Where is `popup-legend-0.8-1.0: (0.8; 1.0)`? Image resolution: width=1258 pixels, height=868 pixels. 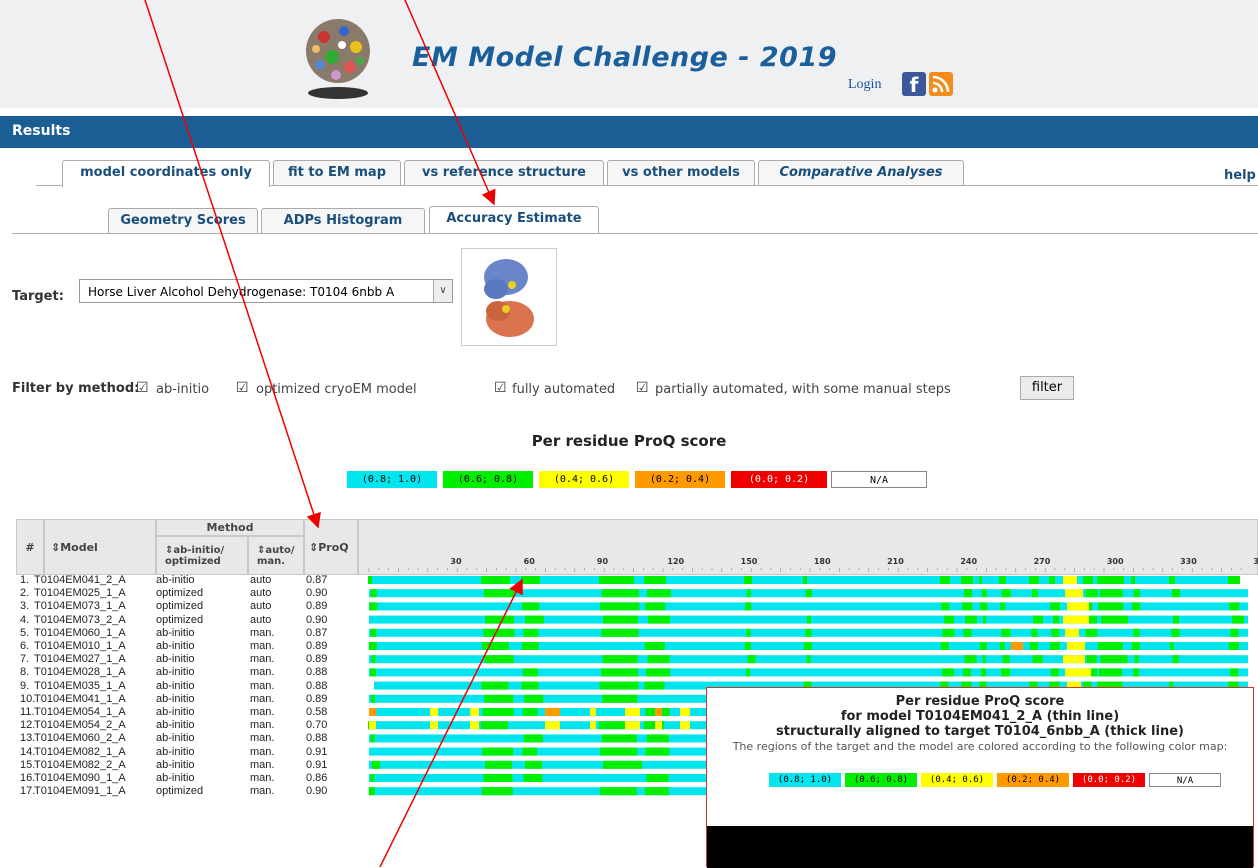 popup-legend-0.8-1.0: (0.8; 1.0) is located at coordinates (805, 780).